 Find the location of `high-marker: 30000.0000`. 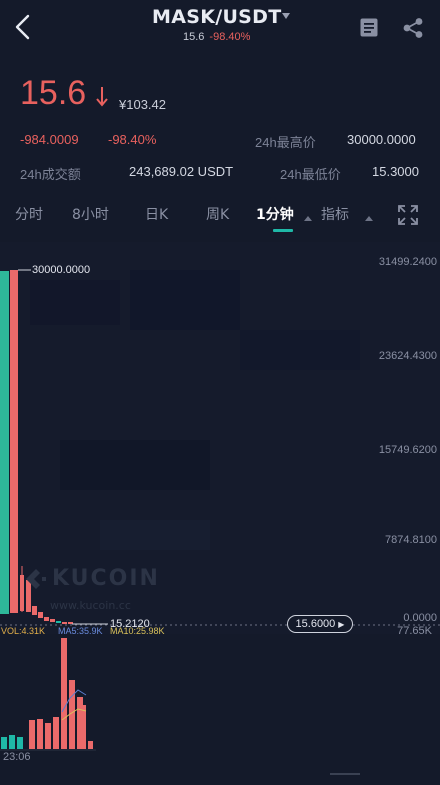

high-marker: 30000.0000 is located at coordinates (61, 270).